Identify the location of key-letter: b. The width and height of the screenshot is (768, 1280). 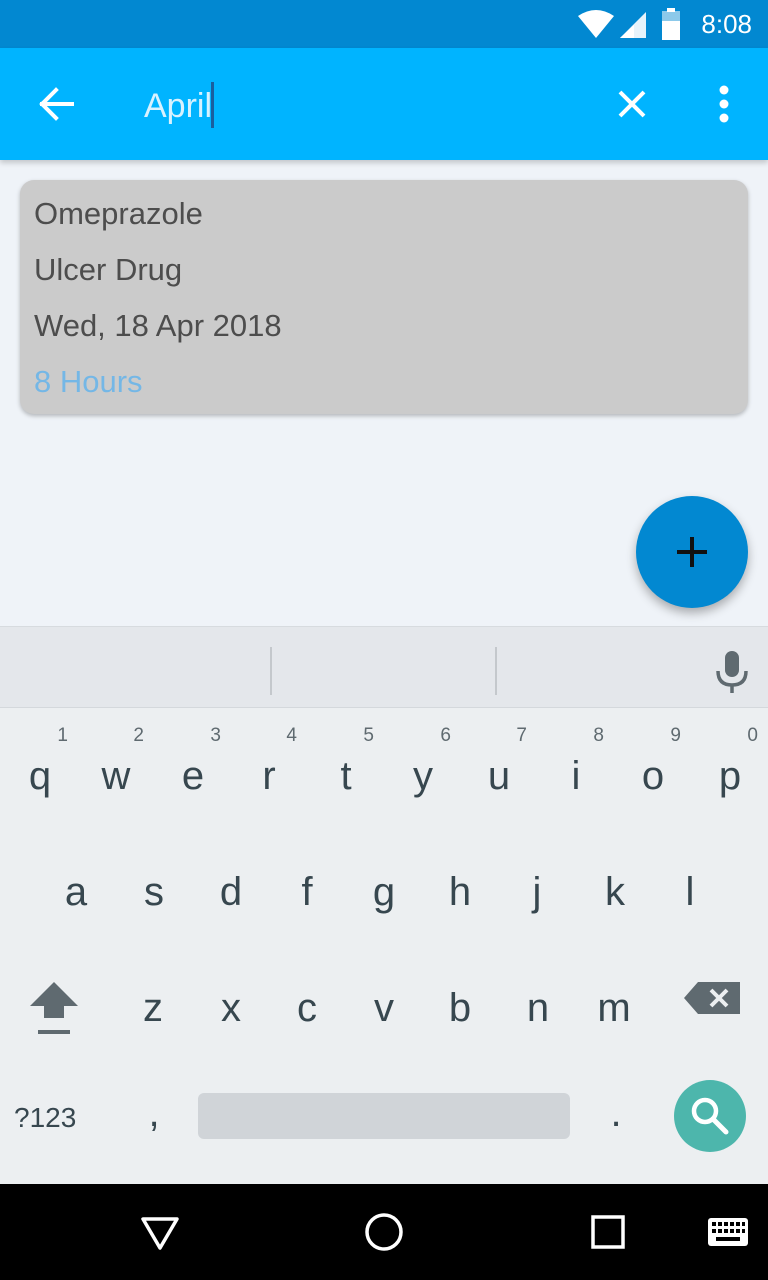
(460, 1008).